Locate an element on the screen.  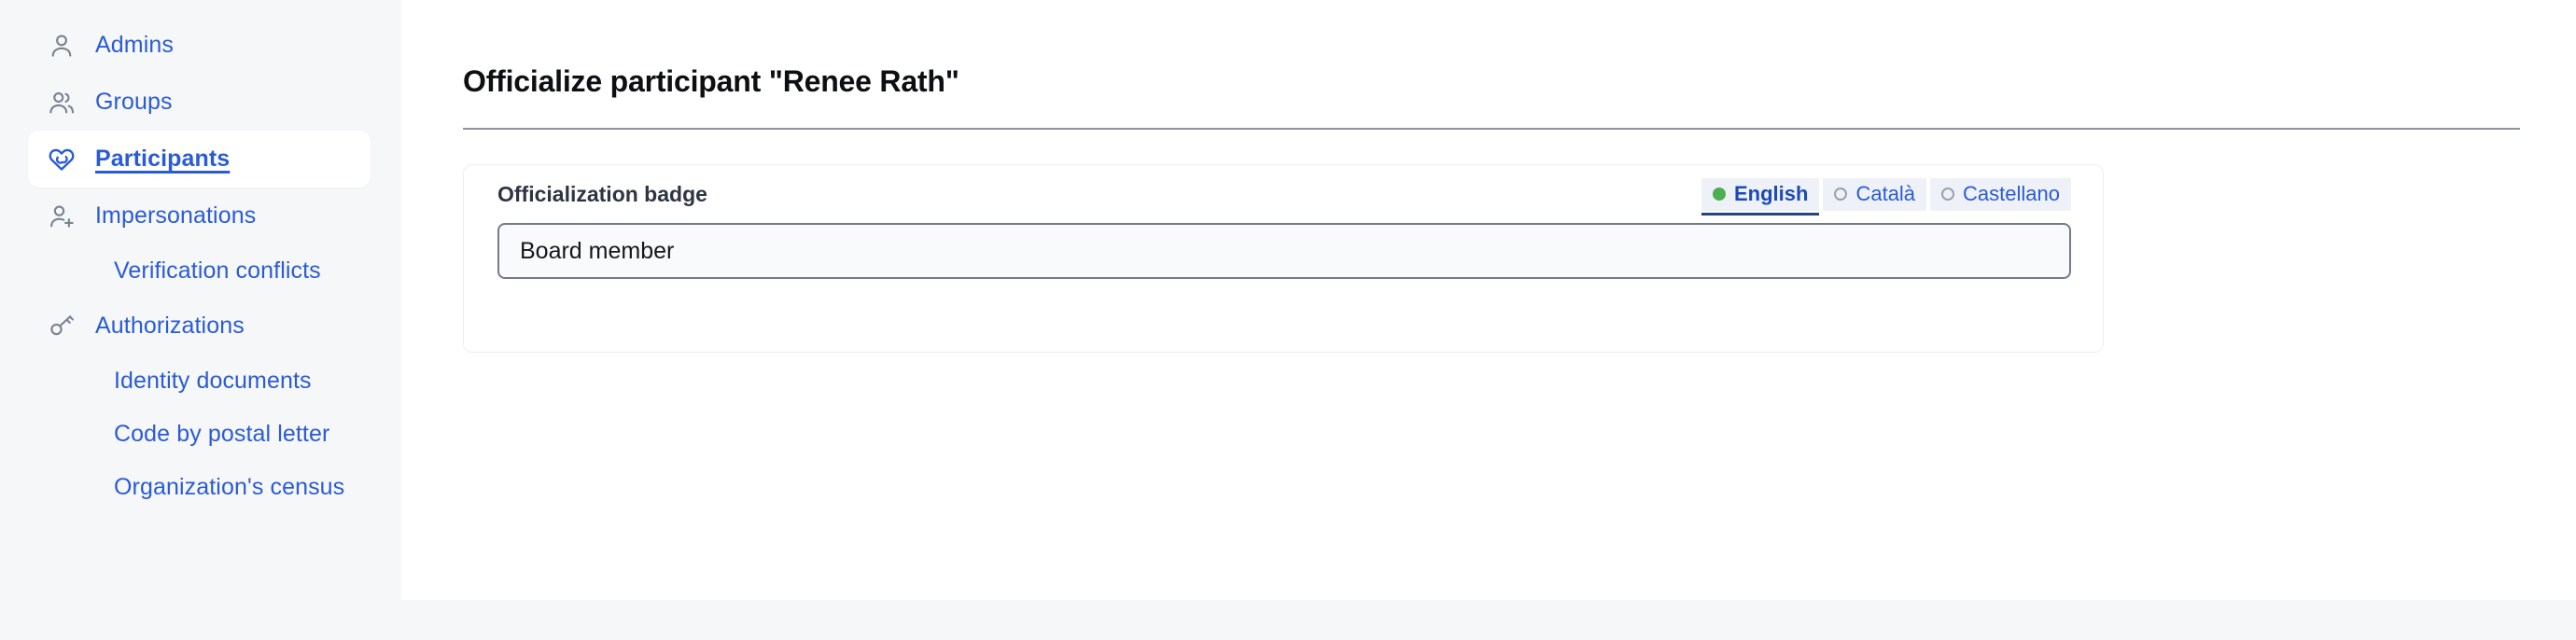
language-tab-castellano: Castellano is located at coordinates (2000, 194).